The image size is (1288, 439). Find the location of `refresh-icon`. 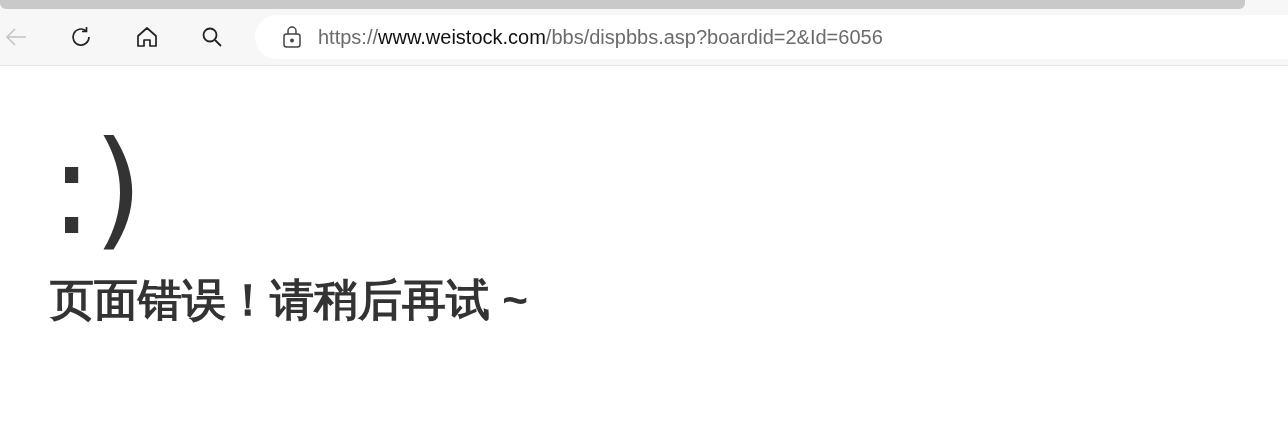

refresh-icon is located at coordinates (81, 37).